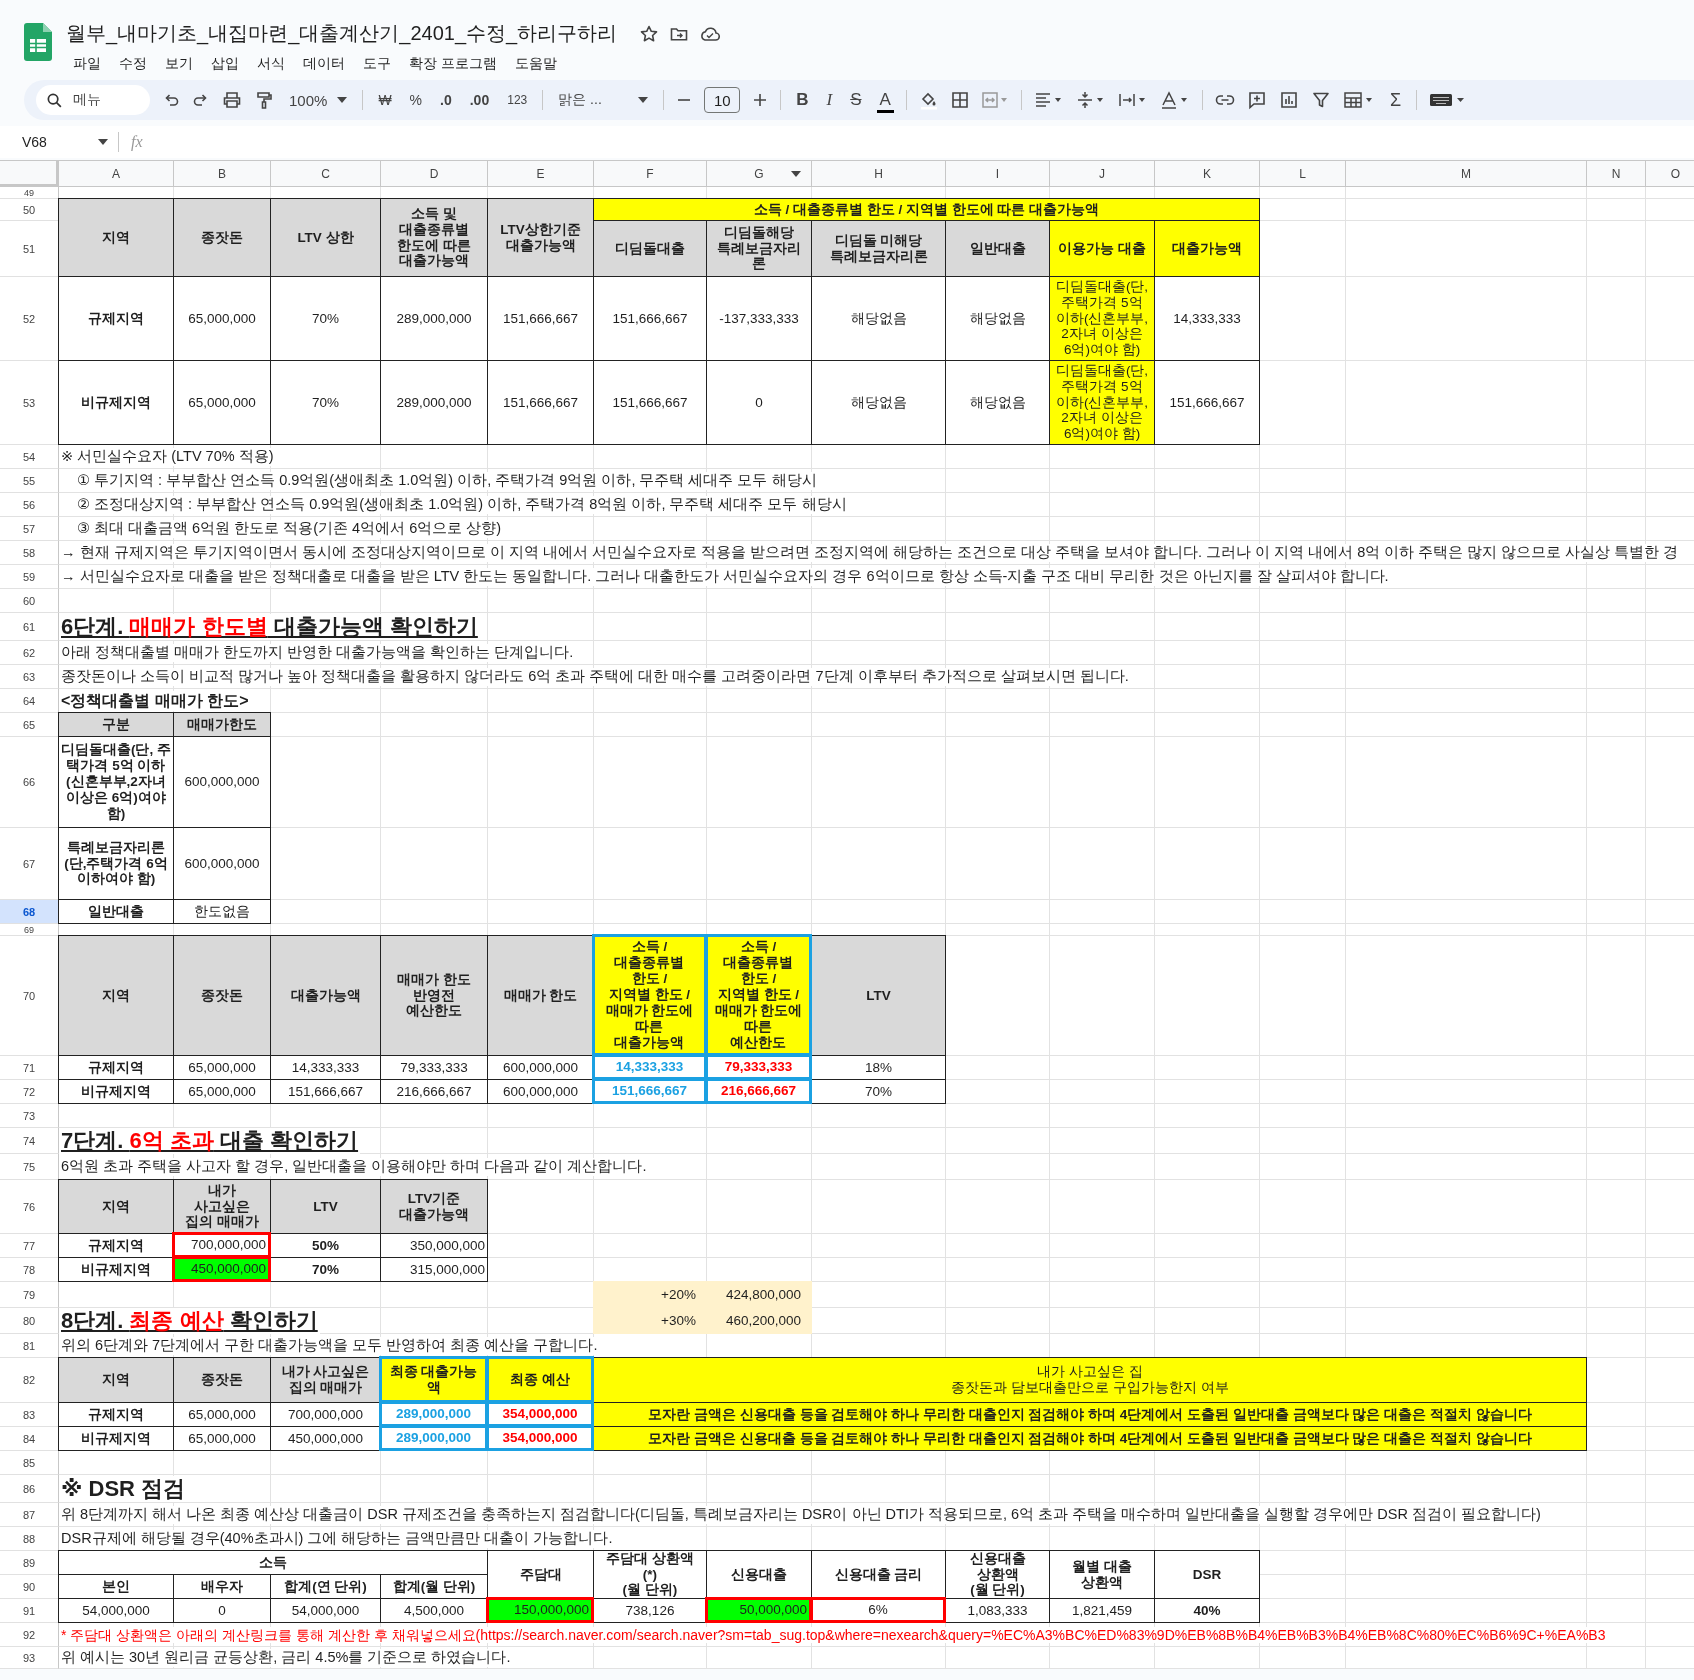 Image resolution: width=1694 pixels, height=1680 pixels. What do you see at coordinates (649, 1091) in the screenshot?
I see `table-cell: 151,666,667` at bounding box center [649, 1091].